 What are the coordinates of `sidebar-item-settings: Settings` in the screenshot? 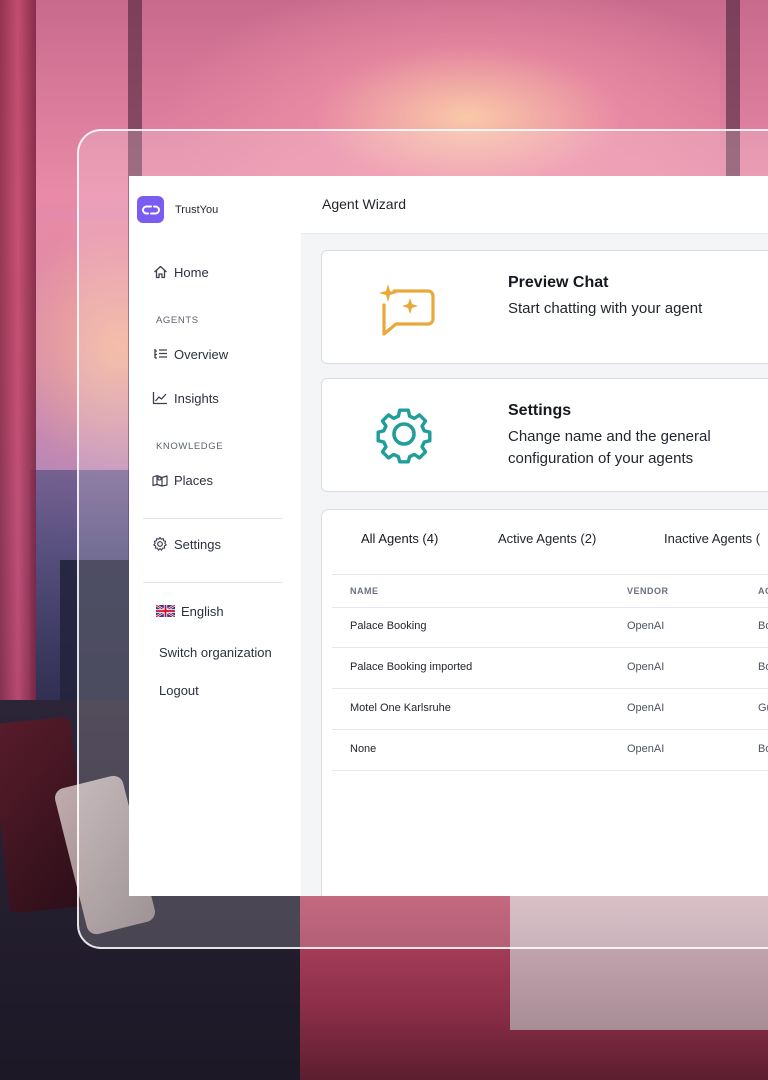 It's located at (186, 544).